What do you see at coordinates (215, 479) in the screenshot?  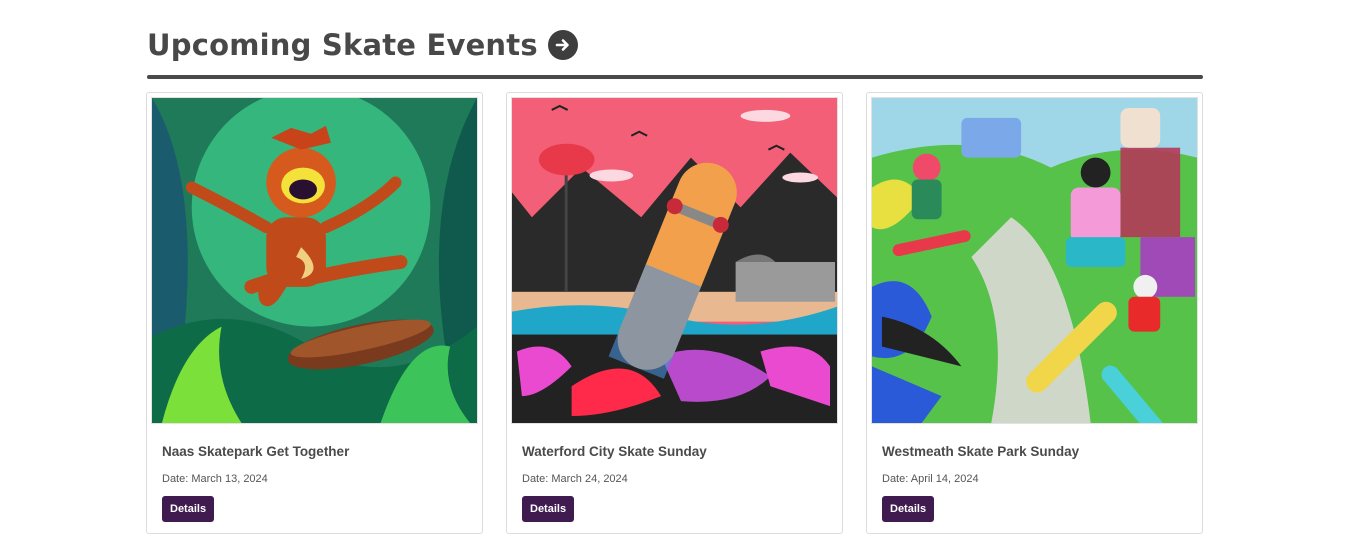 I see `event-date: Date: March 13, 2024` at bounding box center [215, 479].